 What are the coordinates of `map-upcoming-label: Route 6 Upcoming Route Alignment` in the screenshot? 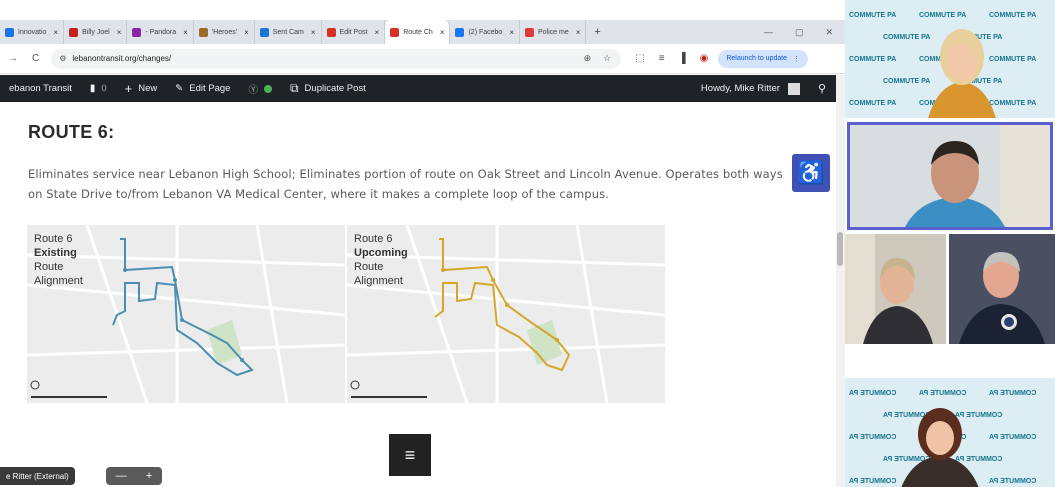 It's located at (381, 260).